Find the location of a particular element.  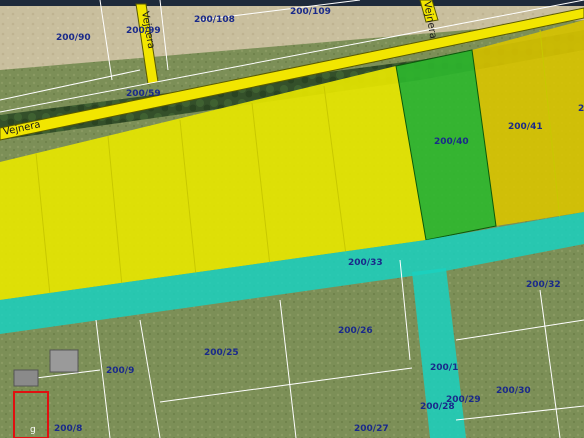

parcel-label: 2 is located at coordinates (581, 109).